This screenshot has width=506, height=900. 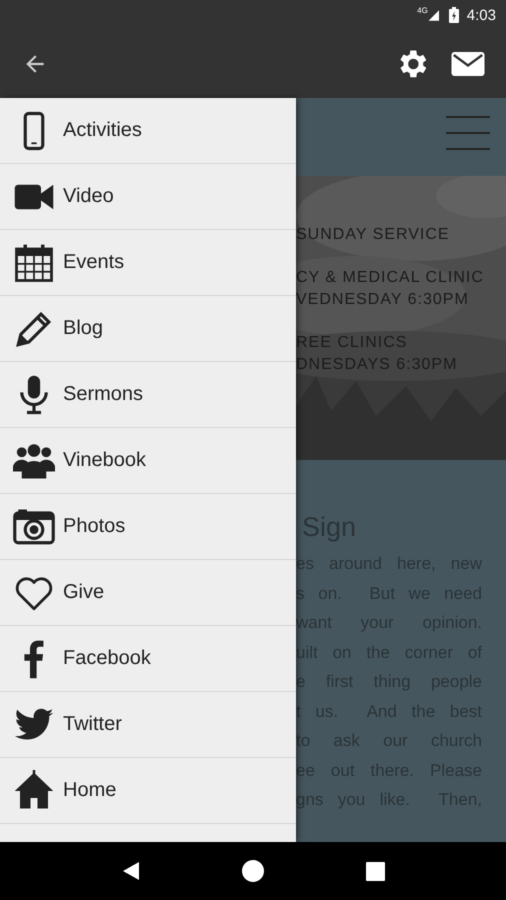 What do you see at coordinates (148, 725) in the screenshot?
I see `menu-item: Twitter` at bounding box center [148, 725].